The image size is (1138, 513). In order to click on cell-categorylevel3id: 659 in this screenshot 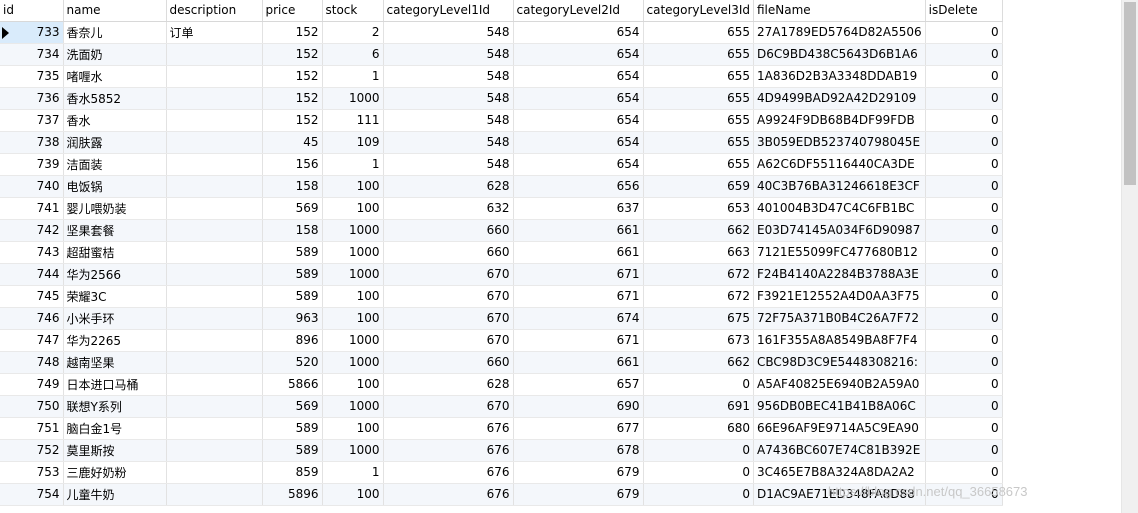, I will do `click(698, 186)`.